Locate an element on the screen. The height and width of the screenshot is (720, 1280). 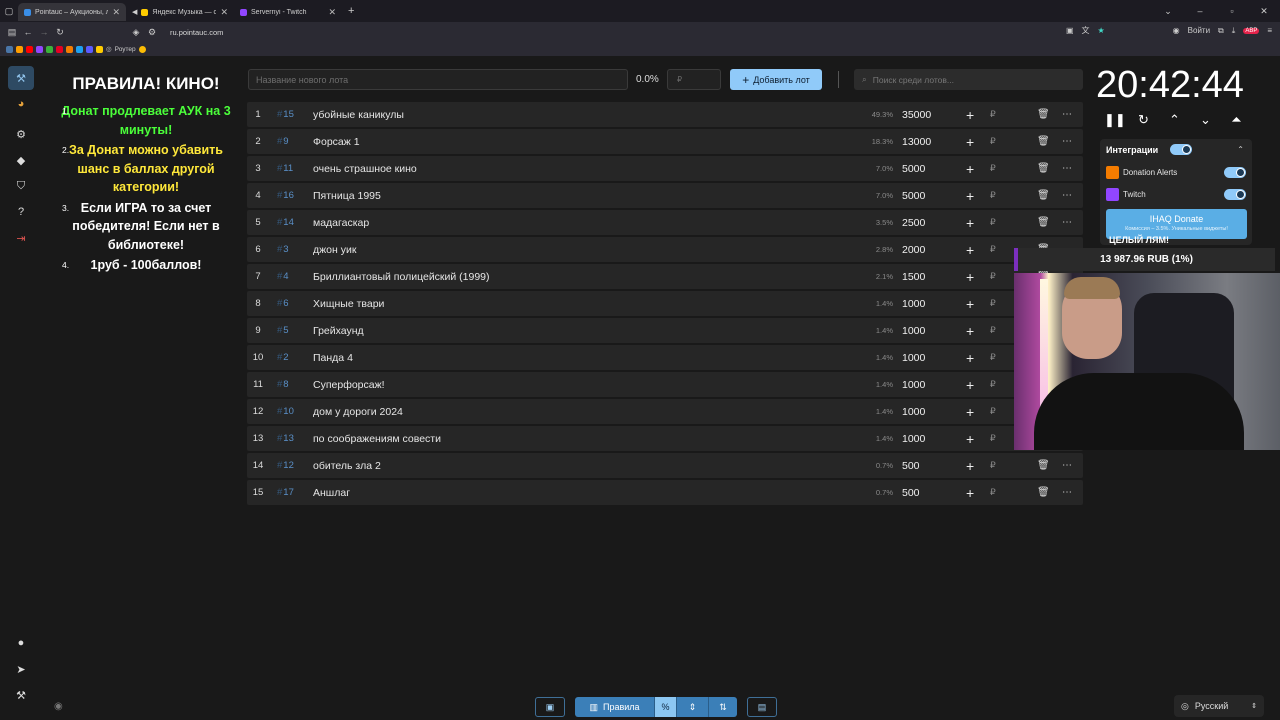
lot-row: 6#3джон уик2.8%2000+₽🗑⋯ is located at coordinates (665, 249).